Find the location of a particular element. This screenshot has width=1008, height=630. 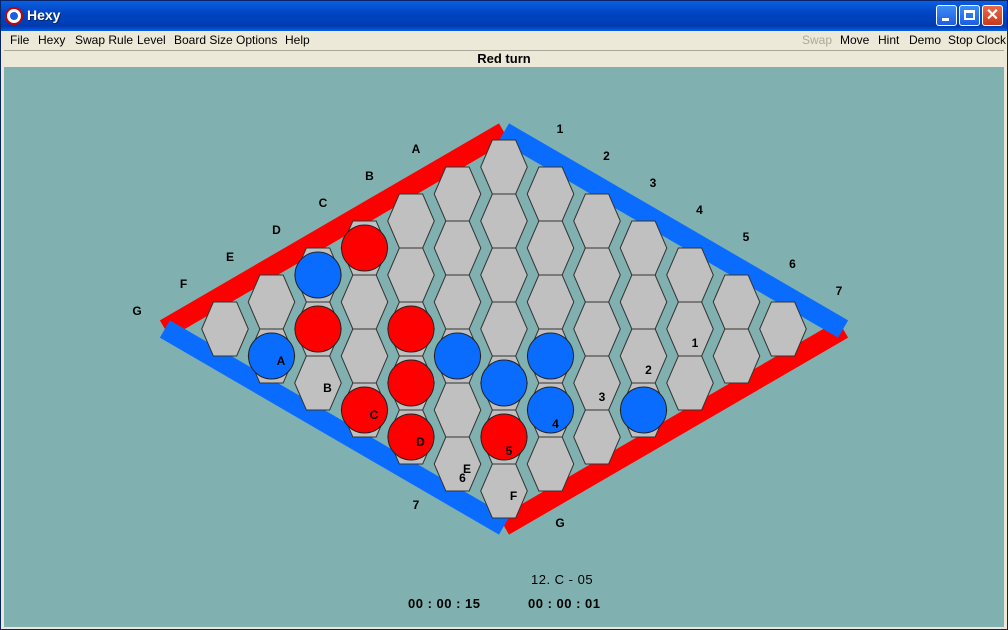

menu-swap-rule: Swap Rule is located at coordinates (104, 40).